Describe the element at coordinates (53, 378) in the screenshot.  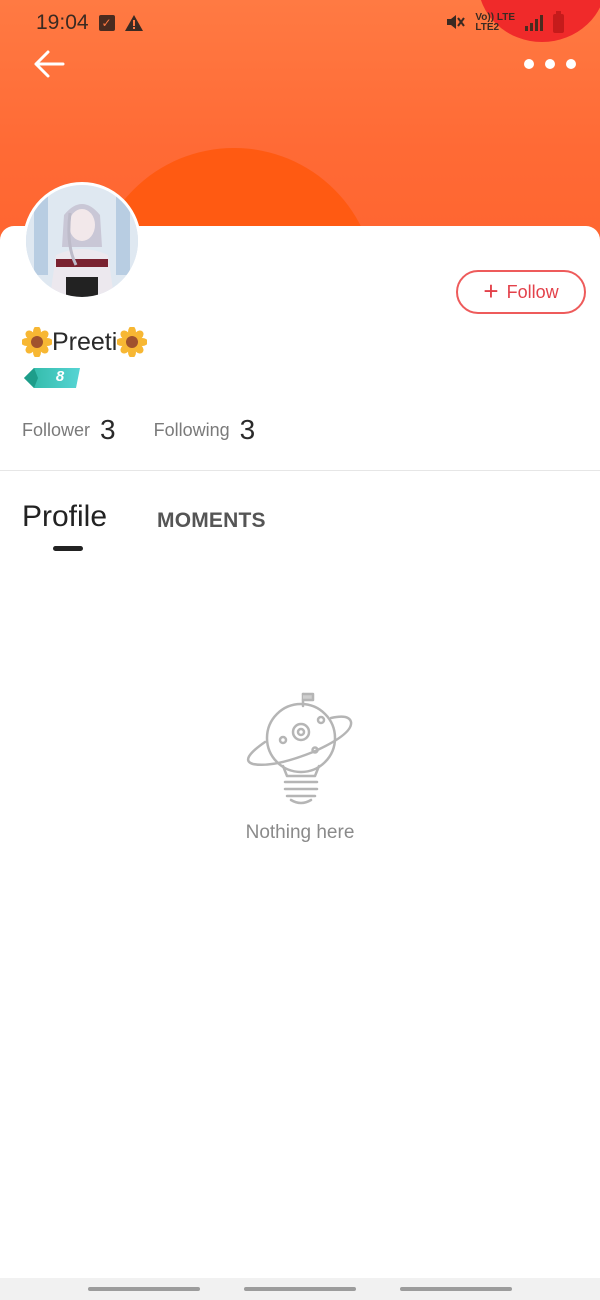
I see `level-badge: 8` at that location.